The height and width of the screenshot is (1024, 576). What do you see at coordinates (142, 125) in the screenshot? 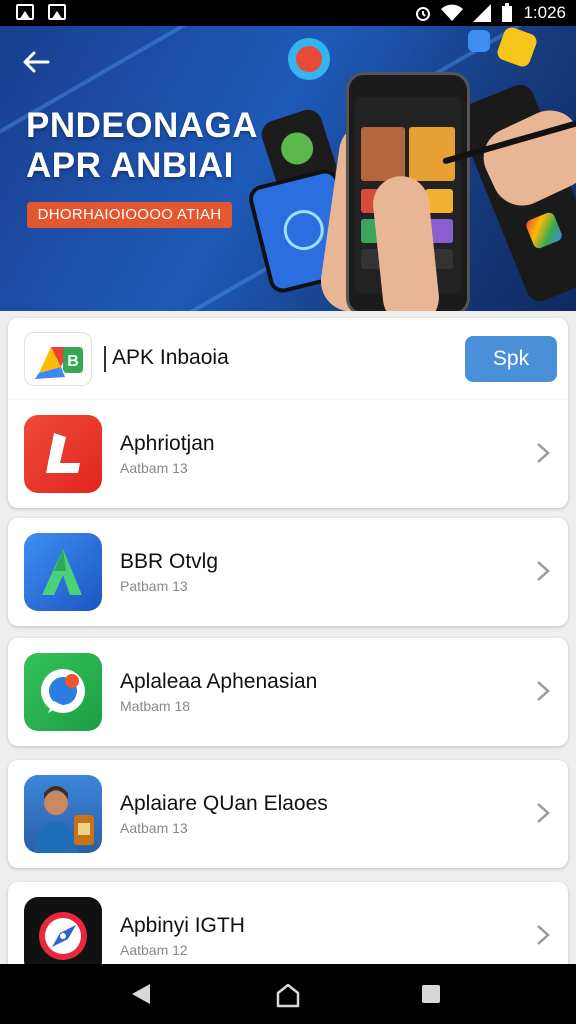
I see `banner-title-line1: PNDEONAGA` at bounding box center [142, 125].